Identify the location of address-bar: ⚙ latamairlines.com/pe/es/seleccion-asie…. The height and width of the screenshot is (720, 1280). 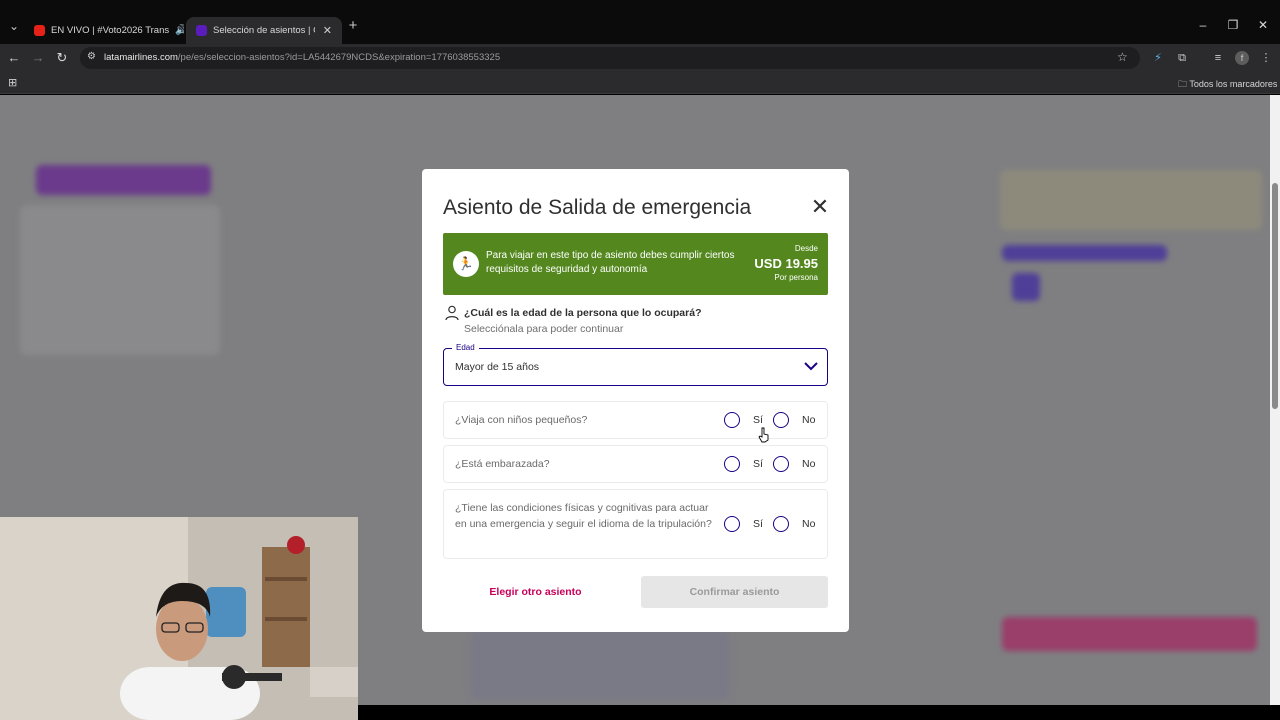
(610, 58).